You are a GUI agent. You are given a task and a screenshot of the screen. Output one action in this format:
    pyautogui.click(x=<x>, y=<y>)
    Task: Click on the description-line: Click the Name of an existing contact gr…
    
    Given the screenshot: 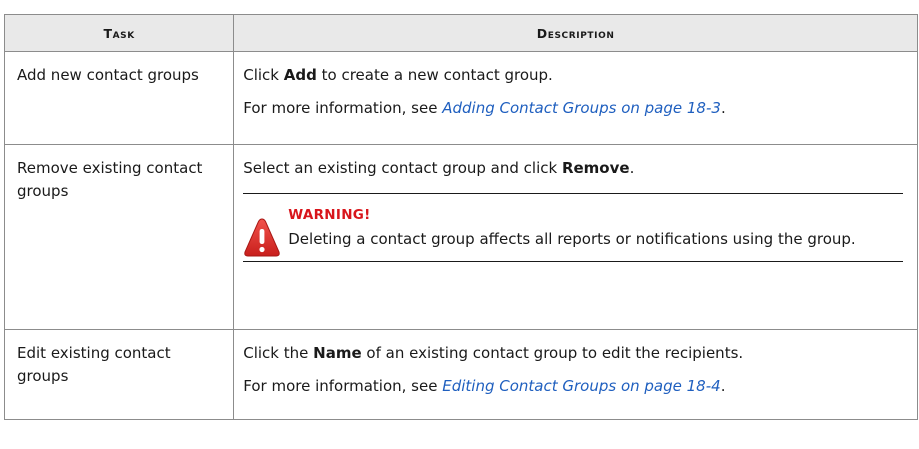 What is the action you would take?
    pyautogui.click(x=576, y=353)
    